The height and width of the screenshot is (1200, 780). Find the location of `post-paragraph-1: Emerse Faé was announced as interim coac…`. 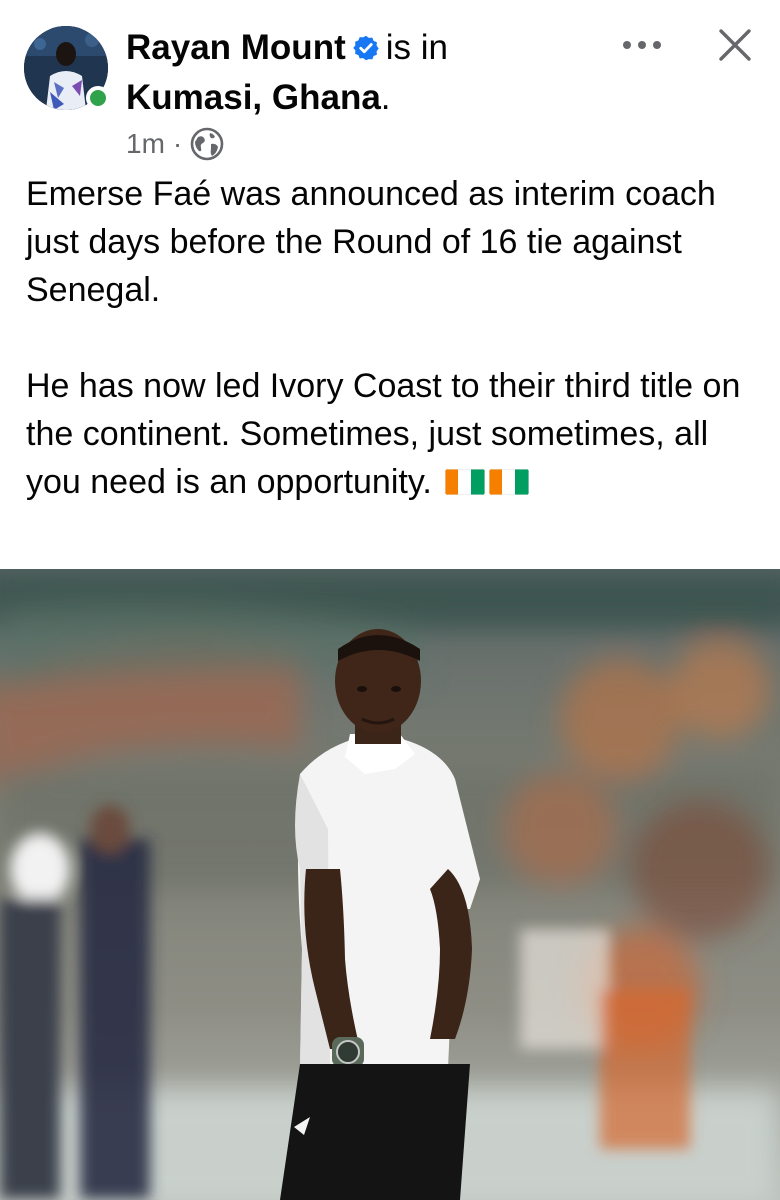

post-paragraph-1: Emerse Faé was announced as interim coac… is located at coordinates (371, 242).